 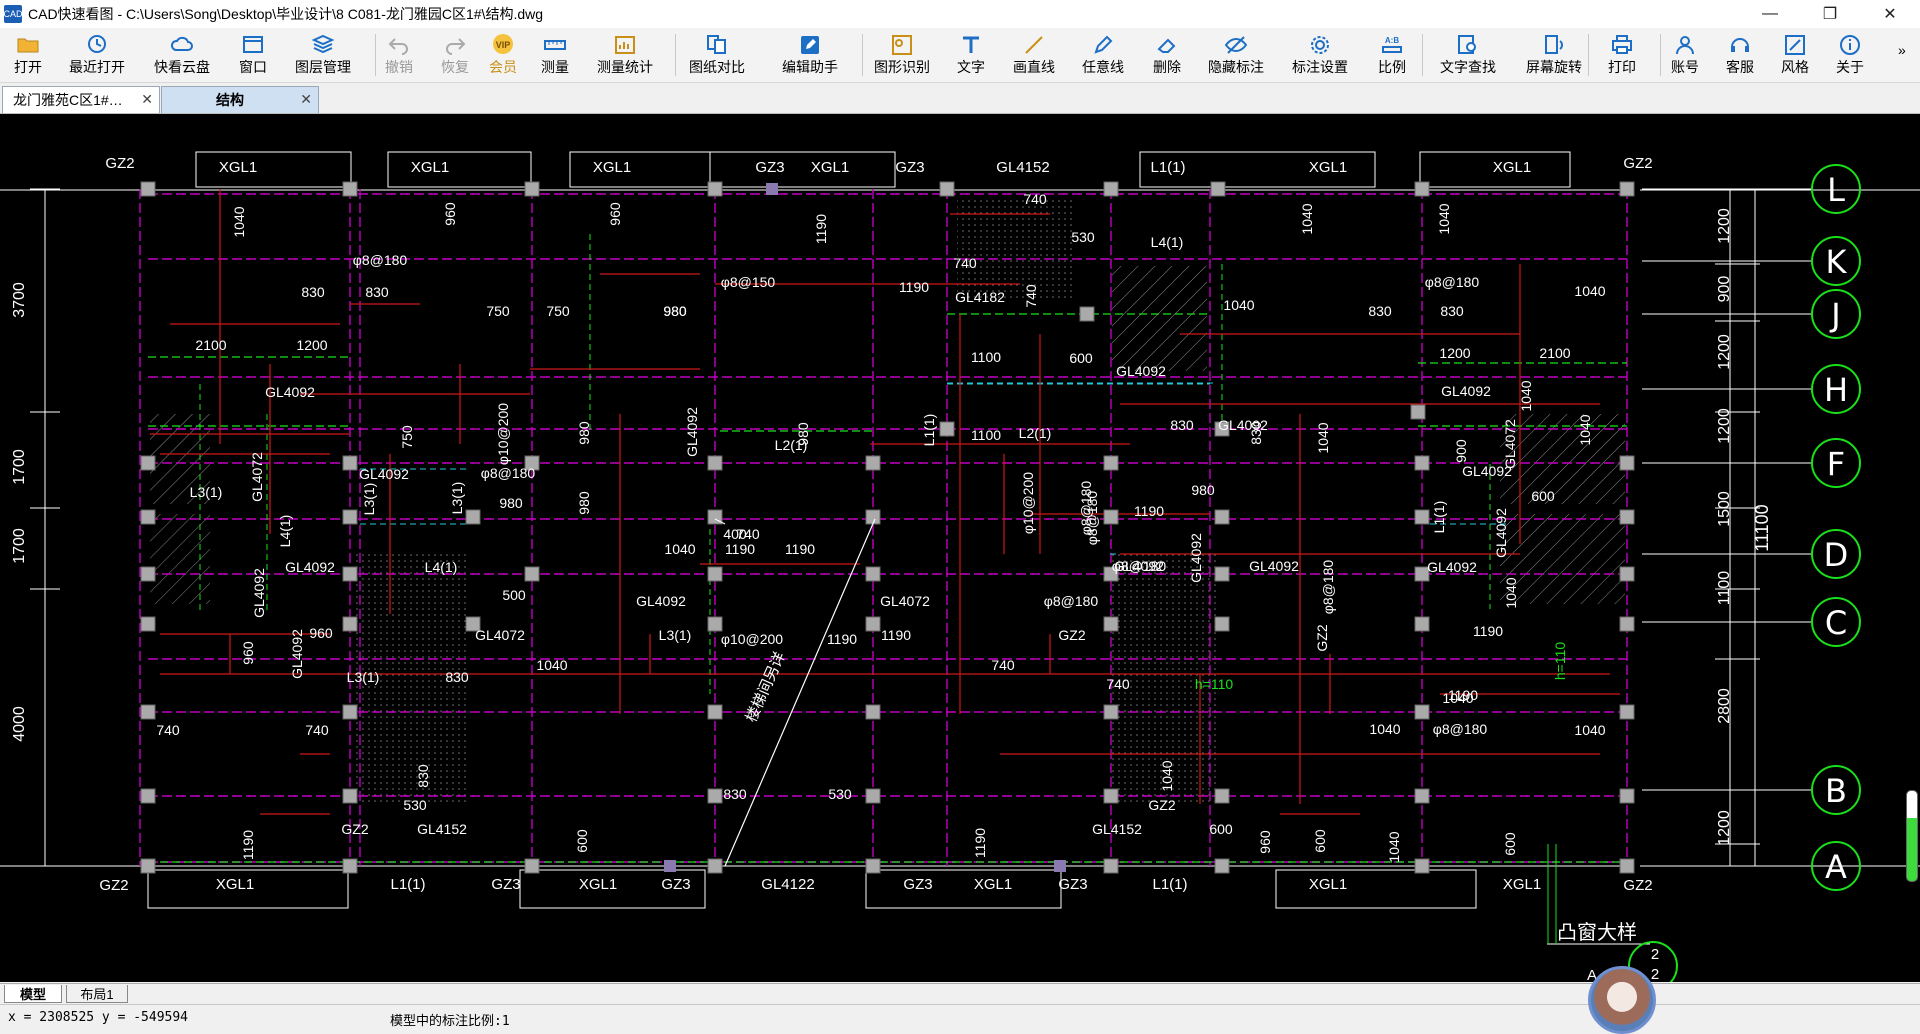 What do you see at coordinates (240, 99) in the screenshot?
I see `tab-structure: 结构 ✕` at bounding box center [240, 99].